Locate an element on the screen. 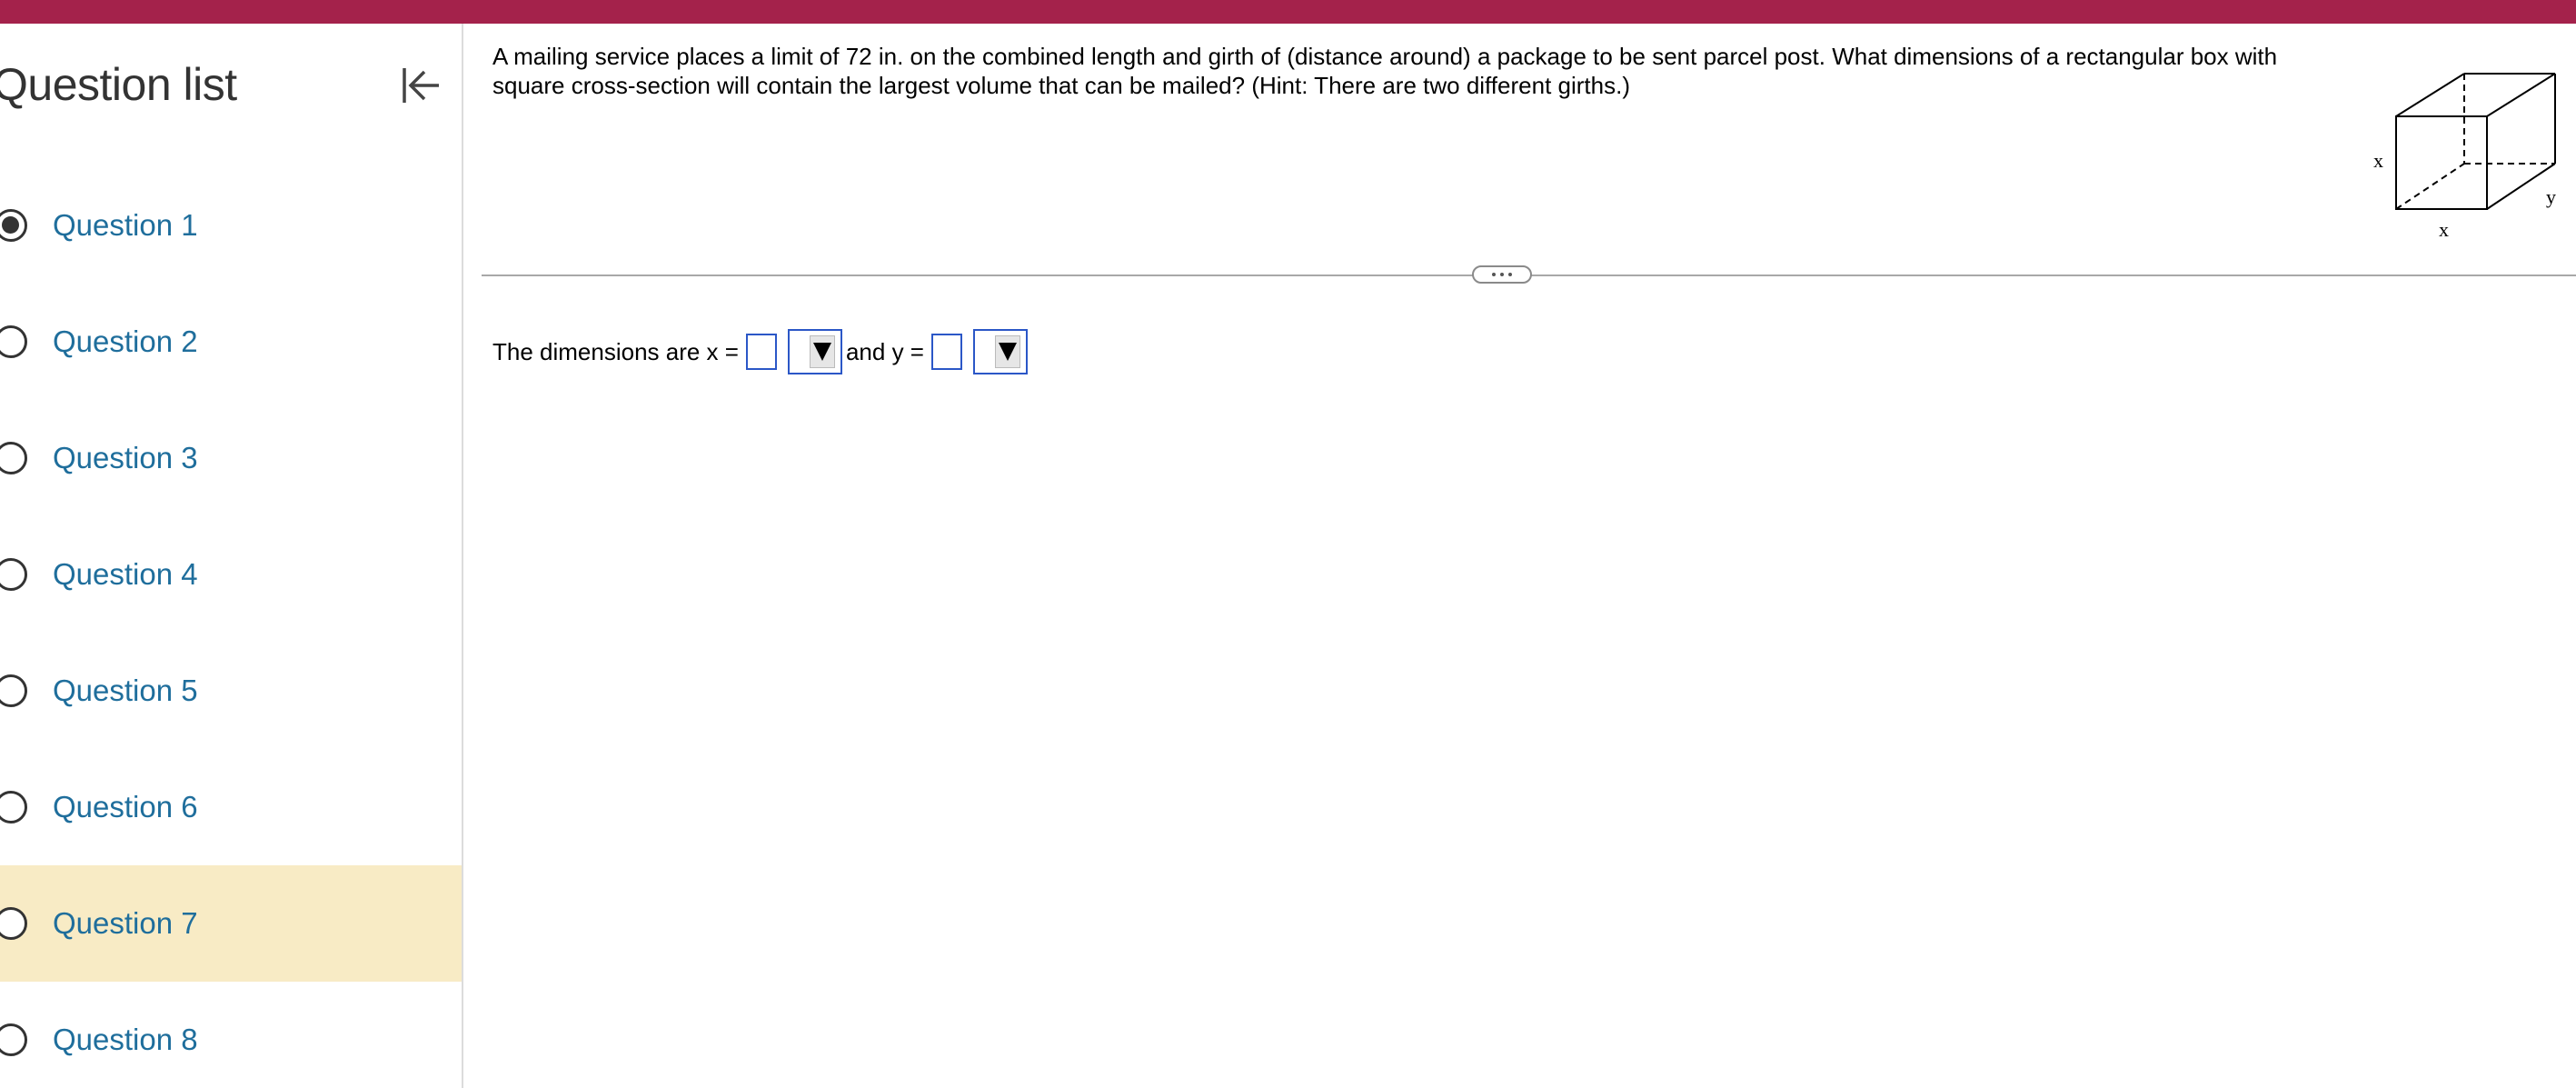 The image size is (2576, 1088). question-item-4: Question 4 is located at coordinates (231, 574).